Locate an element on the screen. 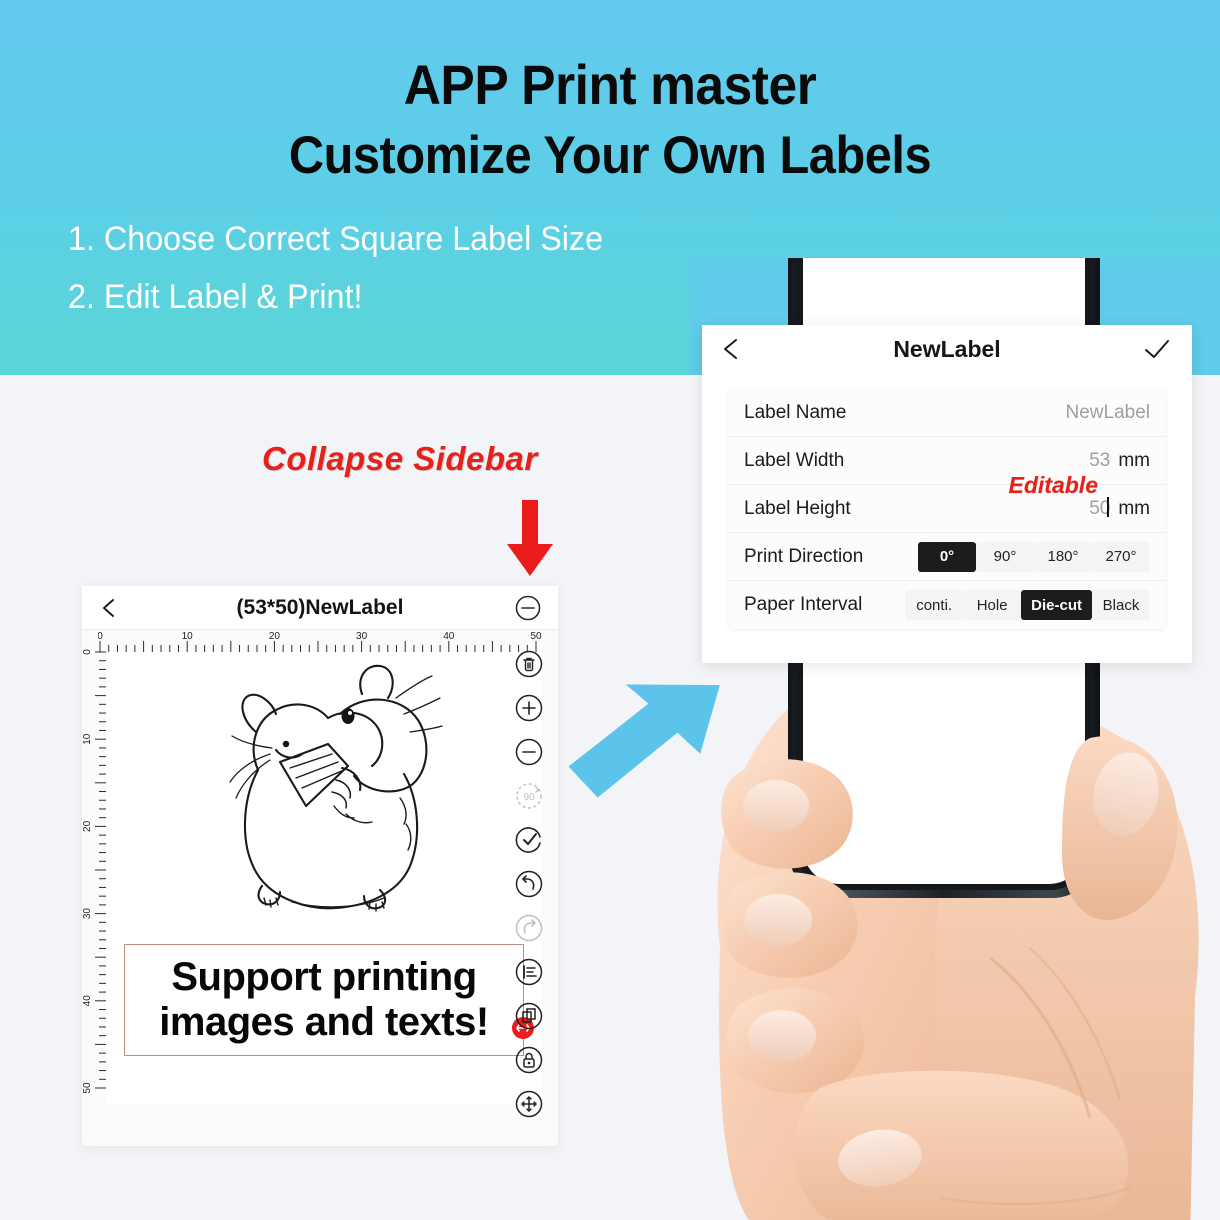  row-print-direction: Print Direction 0° 90° 180° 270° is located at coordinates (947, 557).